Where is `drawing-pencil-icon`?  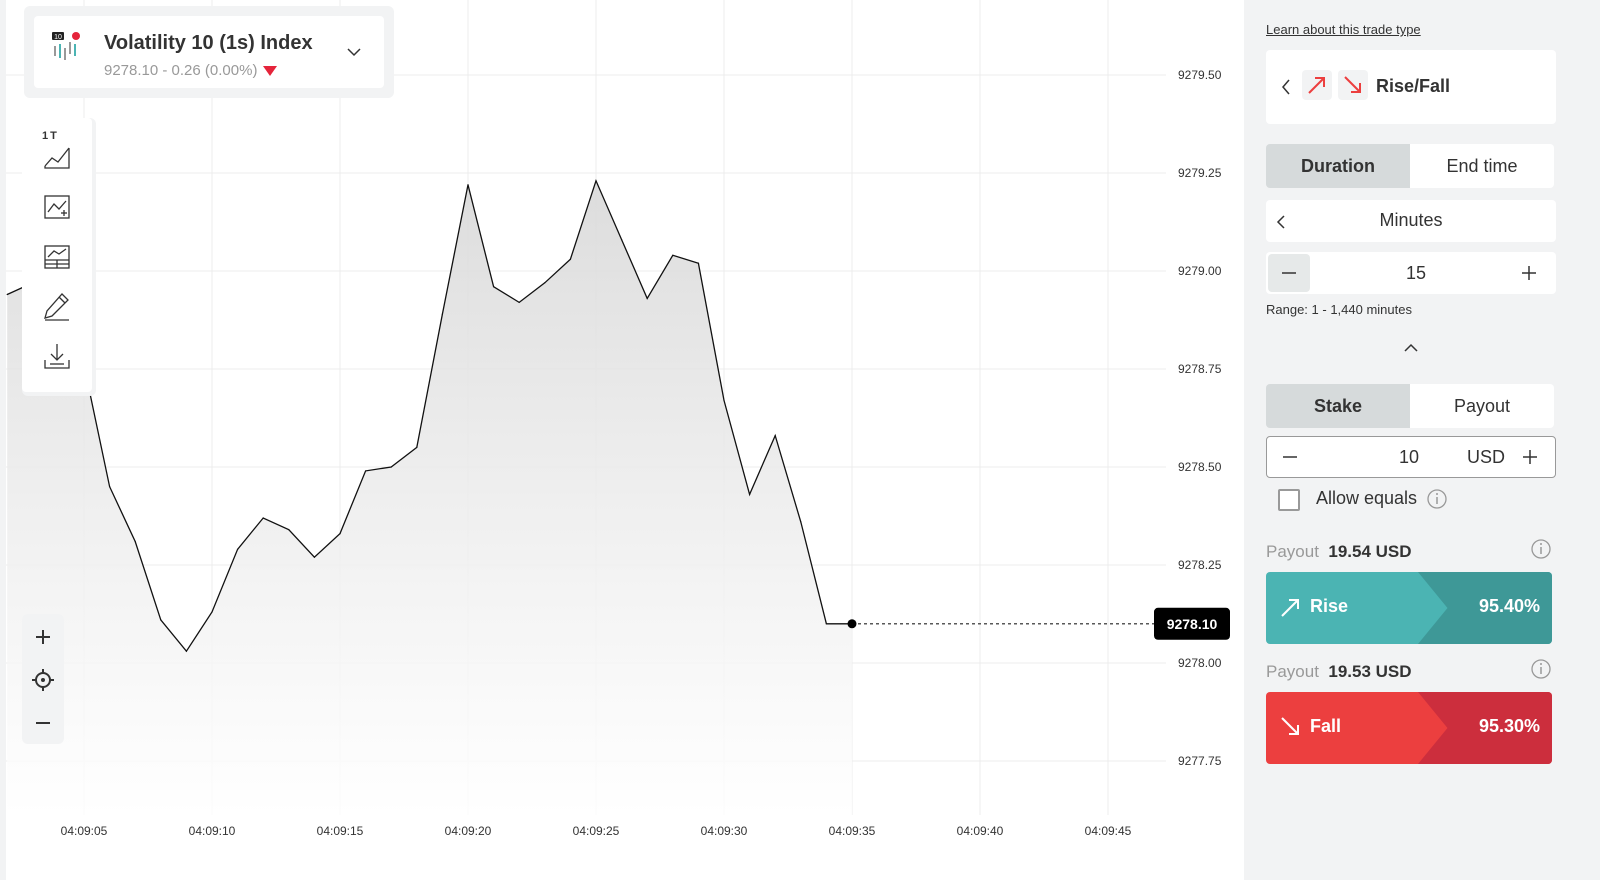 drawing-pencil-icon is located at coordinates (57, 306).